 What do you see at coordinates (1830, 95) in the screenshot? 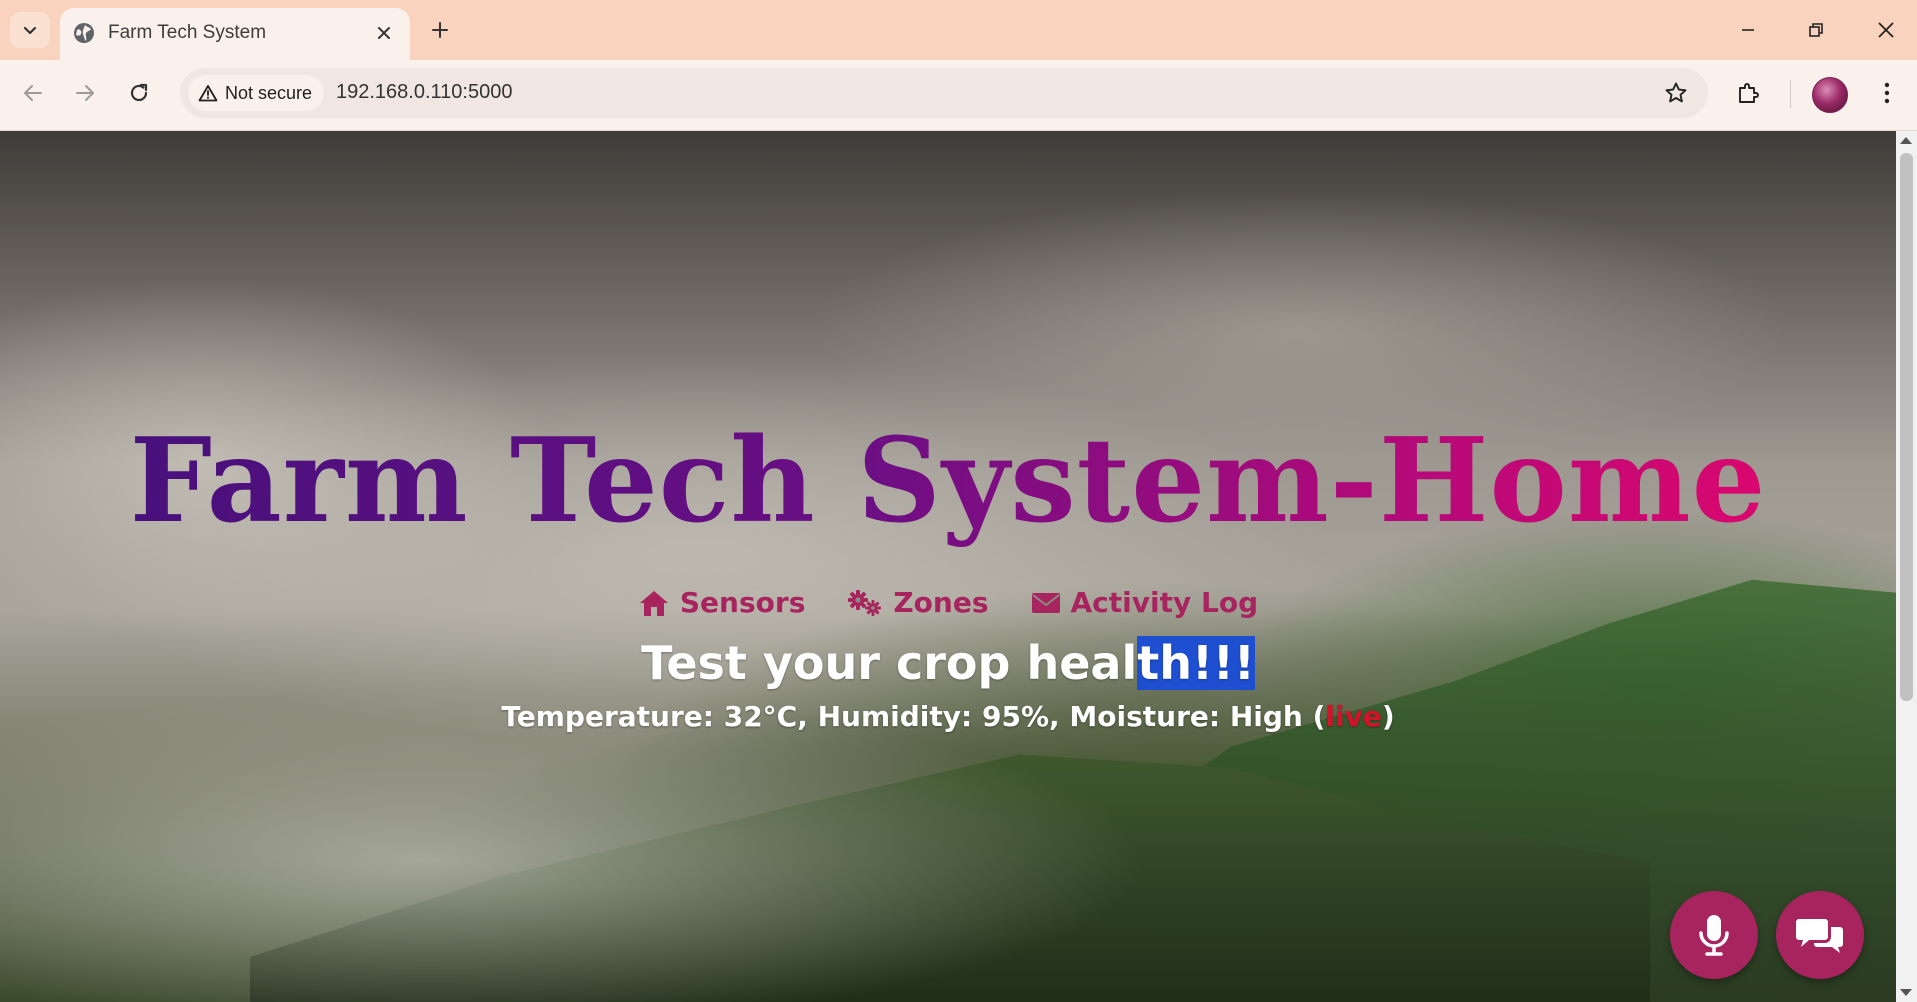
I see `profile-avatar` at bounding box center [1830, 95].